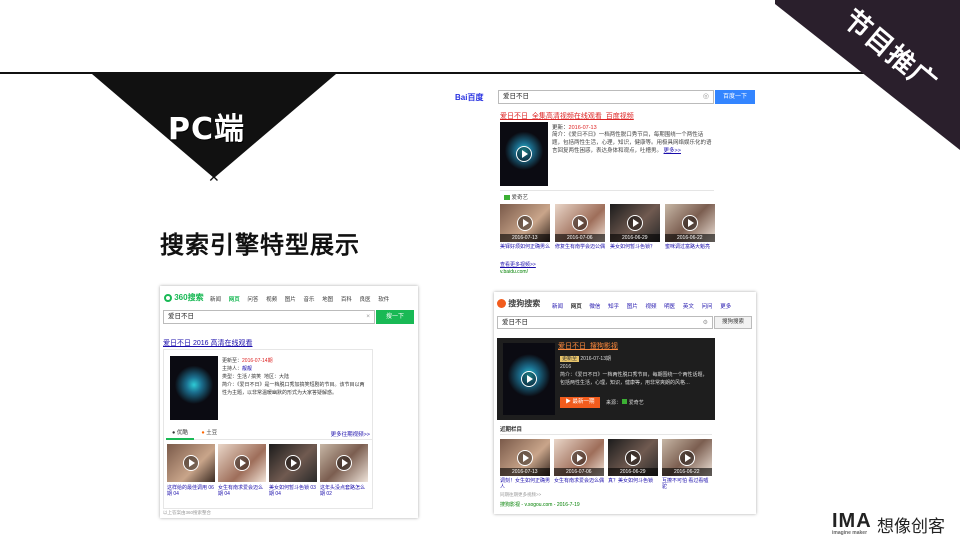 The height and width of the screenshot is (540, 960). What do you see at coordinates (633, 481) in the screenshot?
I see `sogou-video-caption-3: 真？美女如何斗色锁` at bounding box center [633, 481].